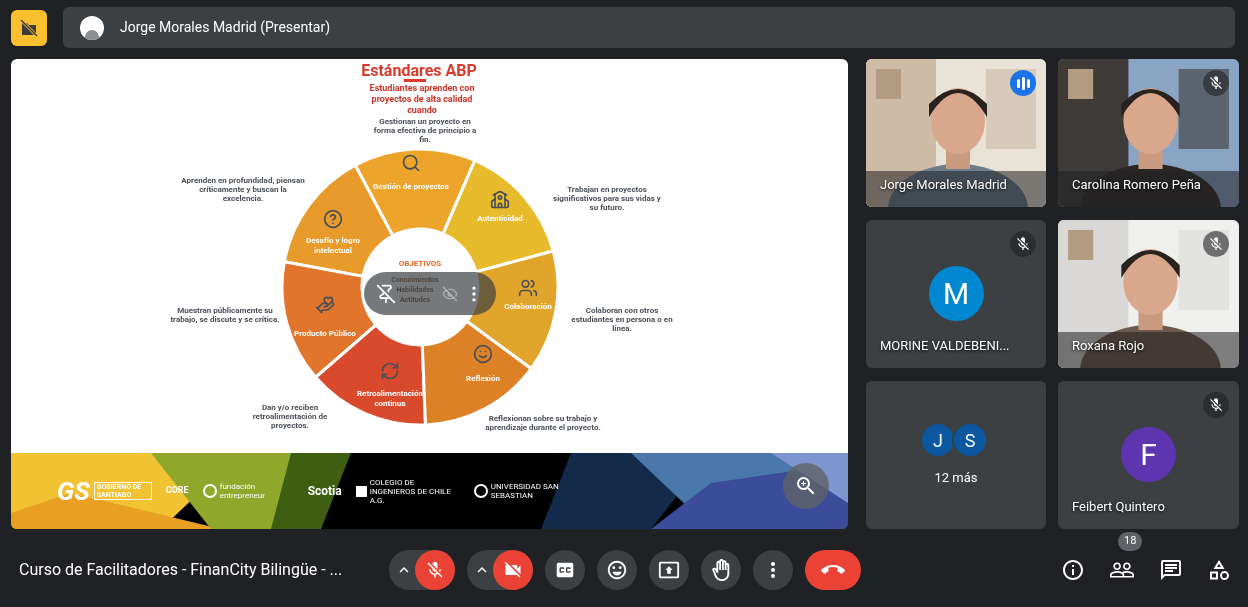 The width and height of the screenshot is (1248, 607). What do you see at coordinates (956, 478) in the screenshot?
I see `more-participants-label: 12 más` at bounding box center [956, 478].